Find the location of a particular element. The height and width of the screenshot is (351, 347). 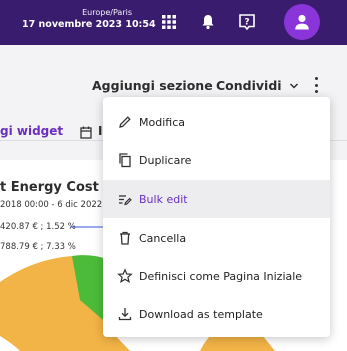

menu-item-duplicare: Duplicare is located at coordinates (216, 160).